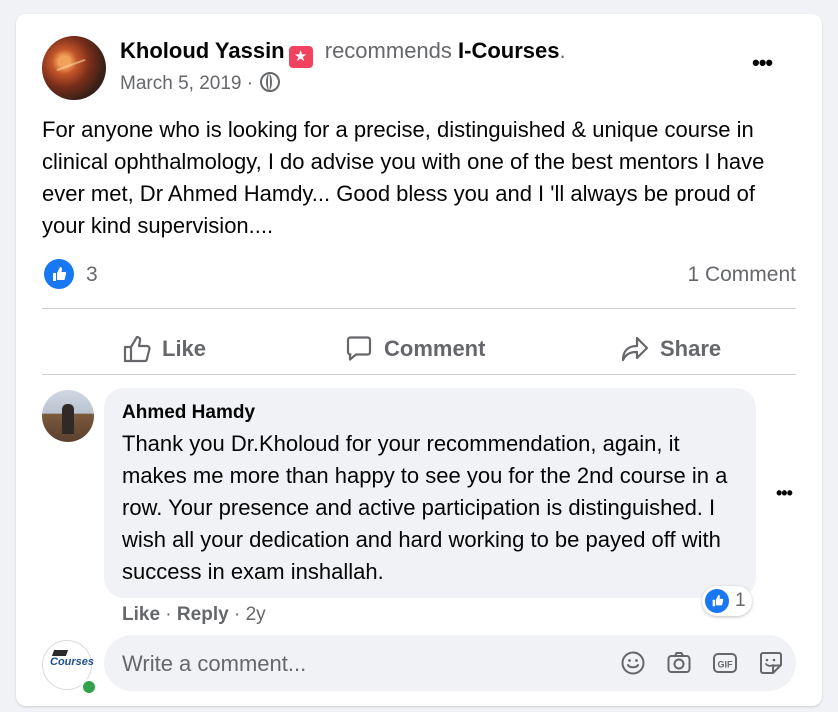 This screenshot has width=838, height=712. I want to click on thumbs-up-outline-icon, so click(137, 349).